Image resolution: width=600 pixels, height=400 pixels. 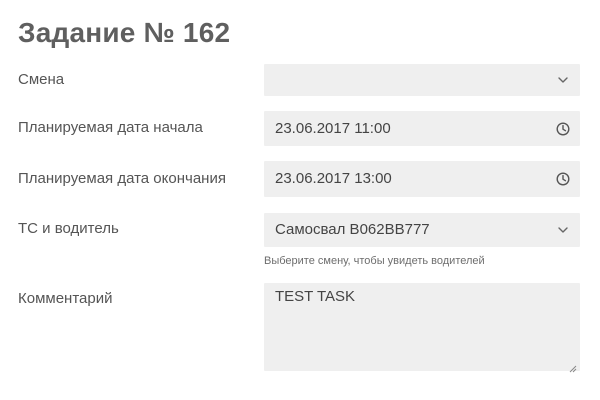 What do you see at coordinates (122, 178) in the screenshot?
I see `planned-end-label: Планируемая дата окончания` at bounding box center [122, 178].